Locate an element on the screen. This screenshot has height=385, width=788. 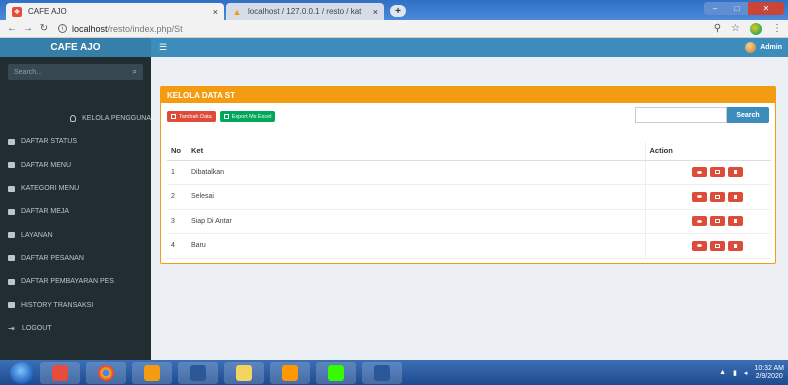
add-data-button: Tambah Data is located at coordinates (191, 116).